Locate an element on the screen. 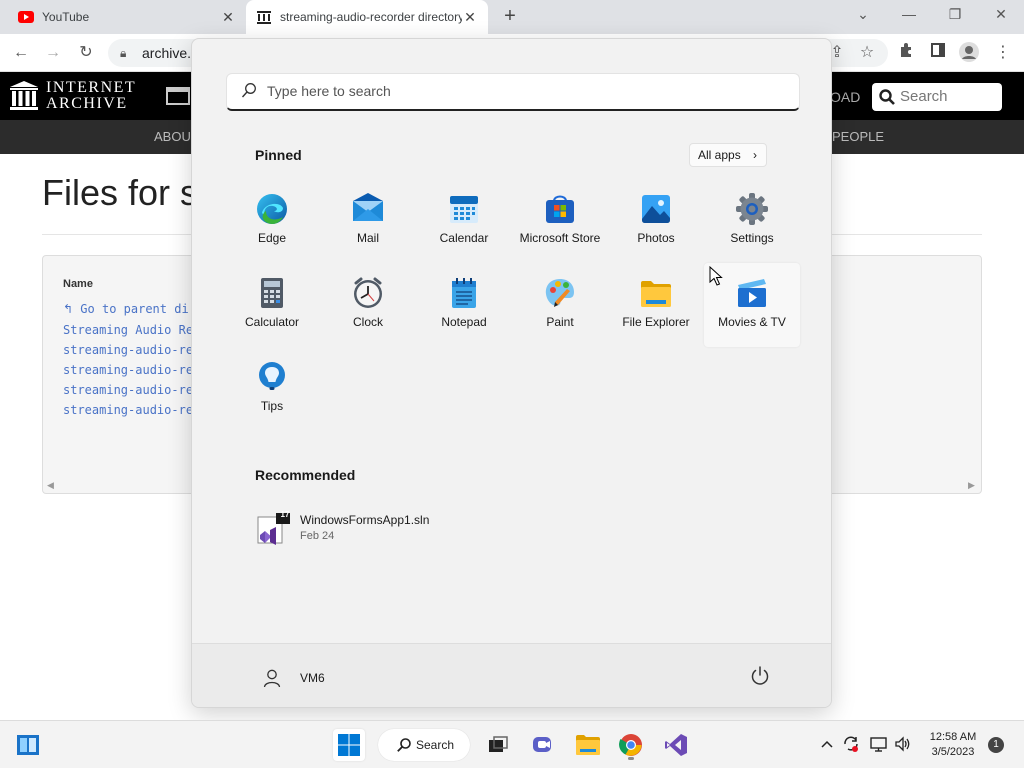 The image size is (1024, 768). sync-icon is located at coordinates (851, 744).